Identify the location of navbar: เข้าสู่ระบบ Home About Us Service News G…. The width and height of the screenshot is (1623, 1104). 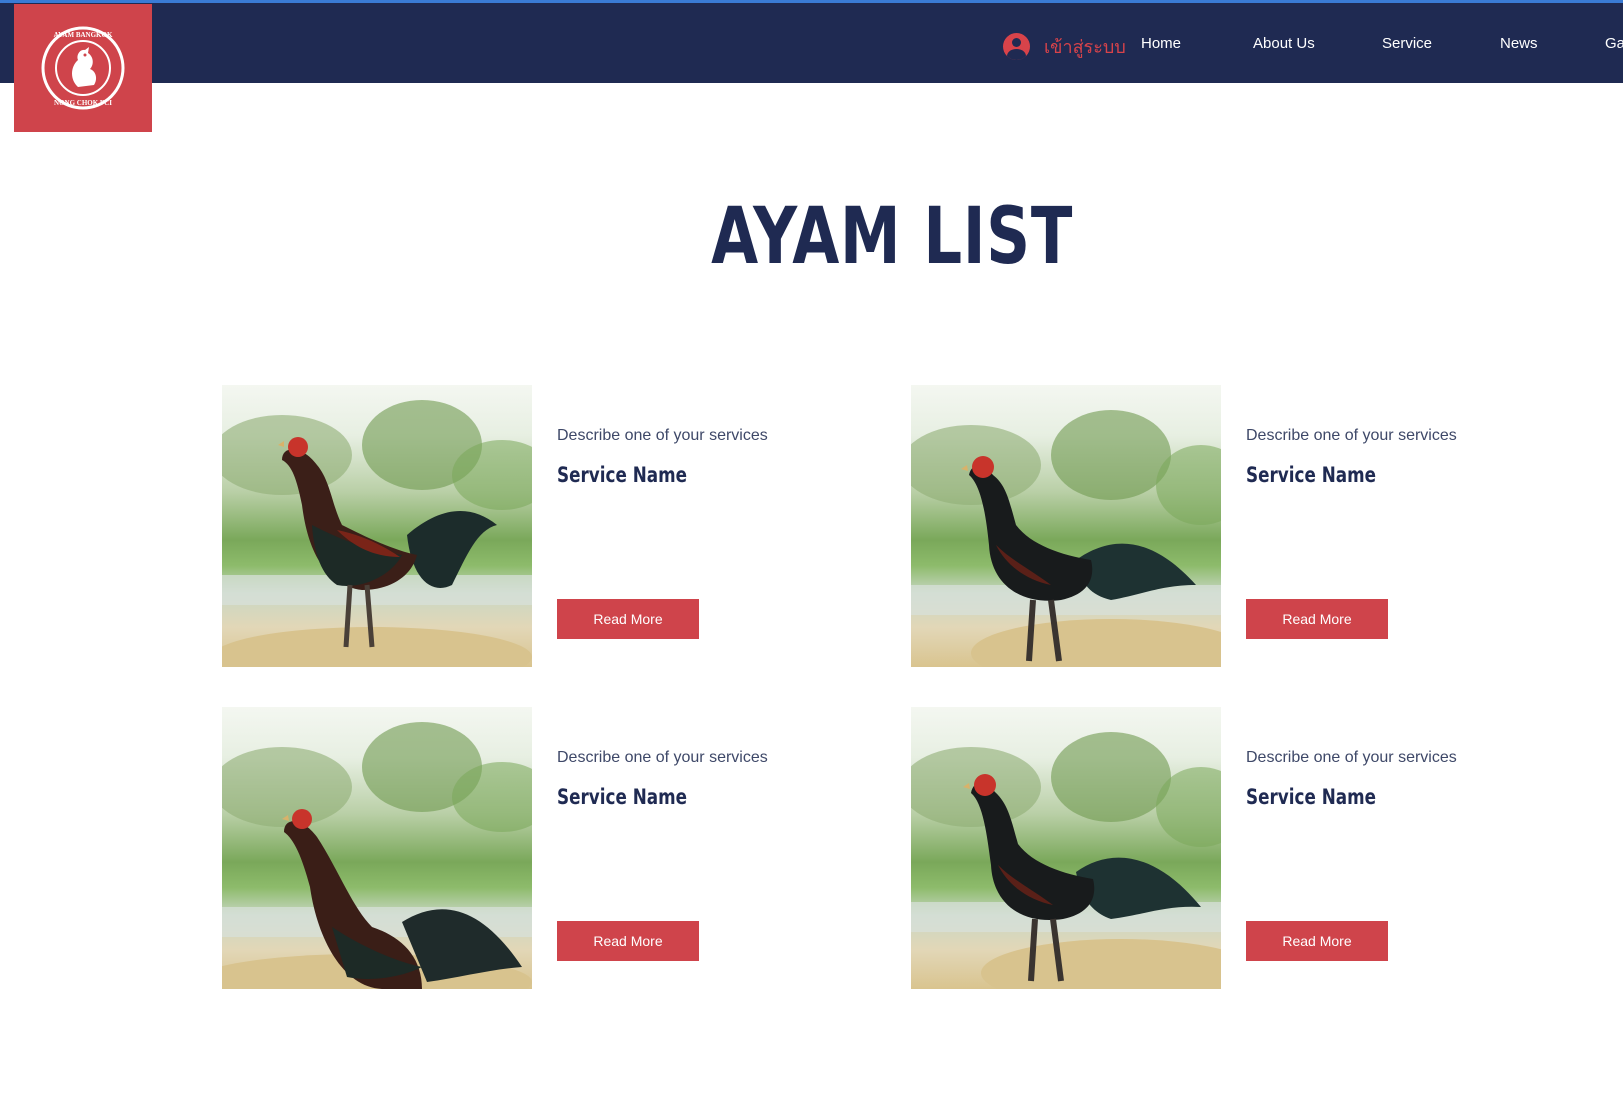
(811, 43).